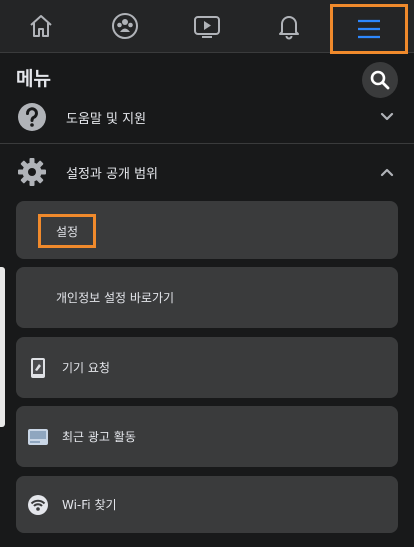 The width and height of the screenshot is (414, 547). I want to click on menu-item-privacy-shortcuts: 개인정보 설정 바로가기, so click(207, 297).